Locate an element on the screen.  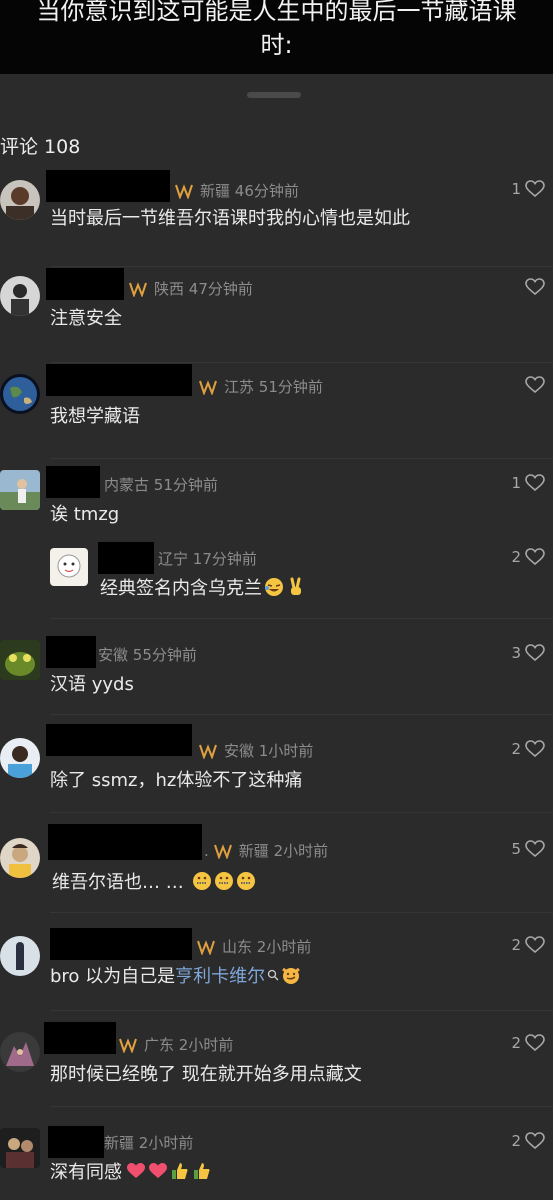
comment-location: 安徽 is located at coordinates (113, 655).